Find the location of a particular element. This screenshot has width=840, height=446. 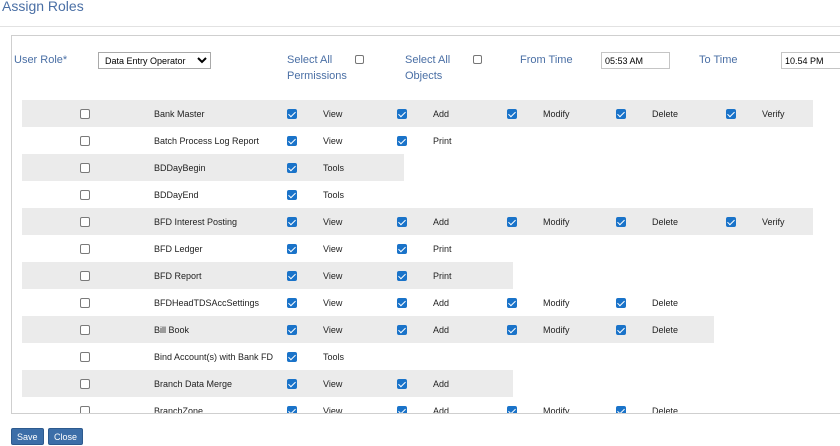

table-row: Branch Data Merge View Add is located at coordinates (417, 383).